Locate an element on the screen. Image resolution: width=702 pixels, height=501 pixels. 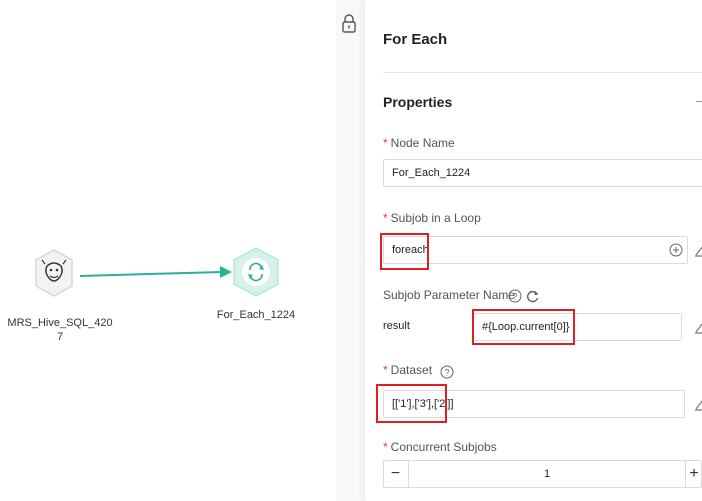
section-title: Properties is located at coordinates (418, 102).